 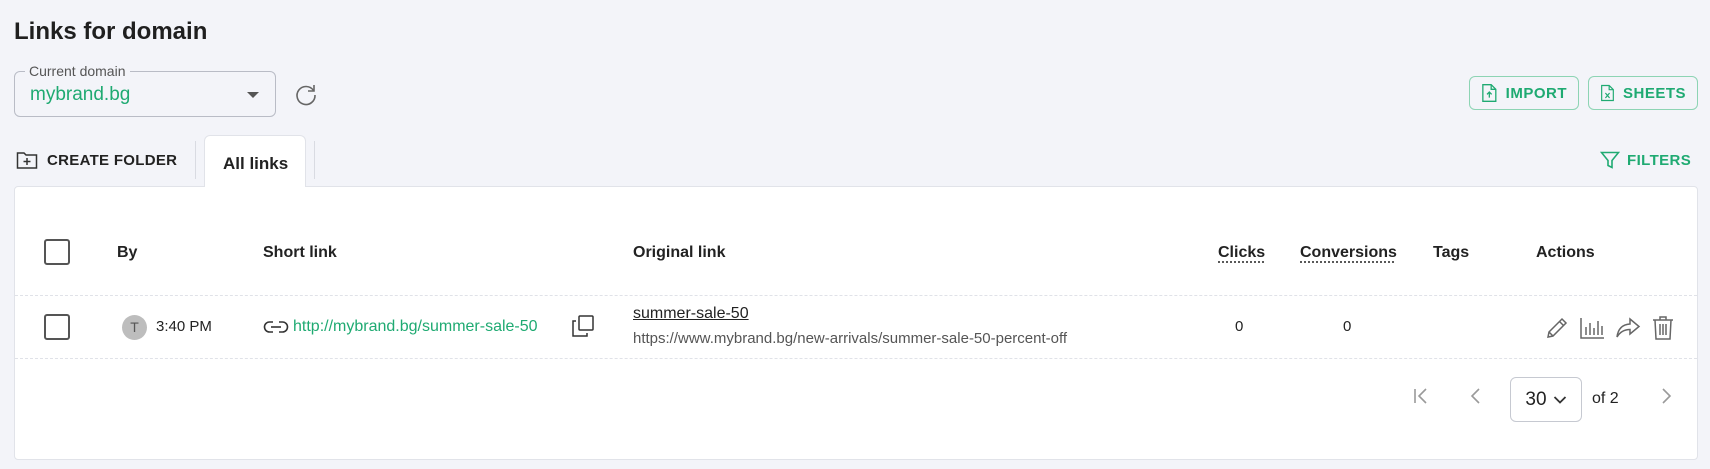 I want to click on link-icon, so click(x=276, y=327).